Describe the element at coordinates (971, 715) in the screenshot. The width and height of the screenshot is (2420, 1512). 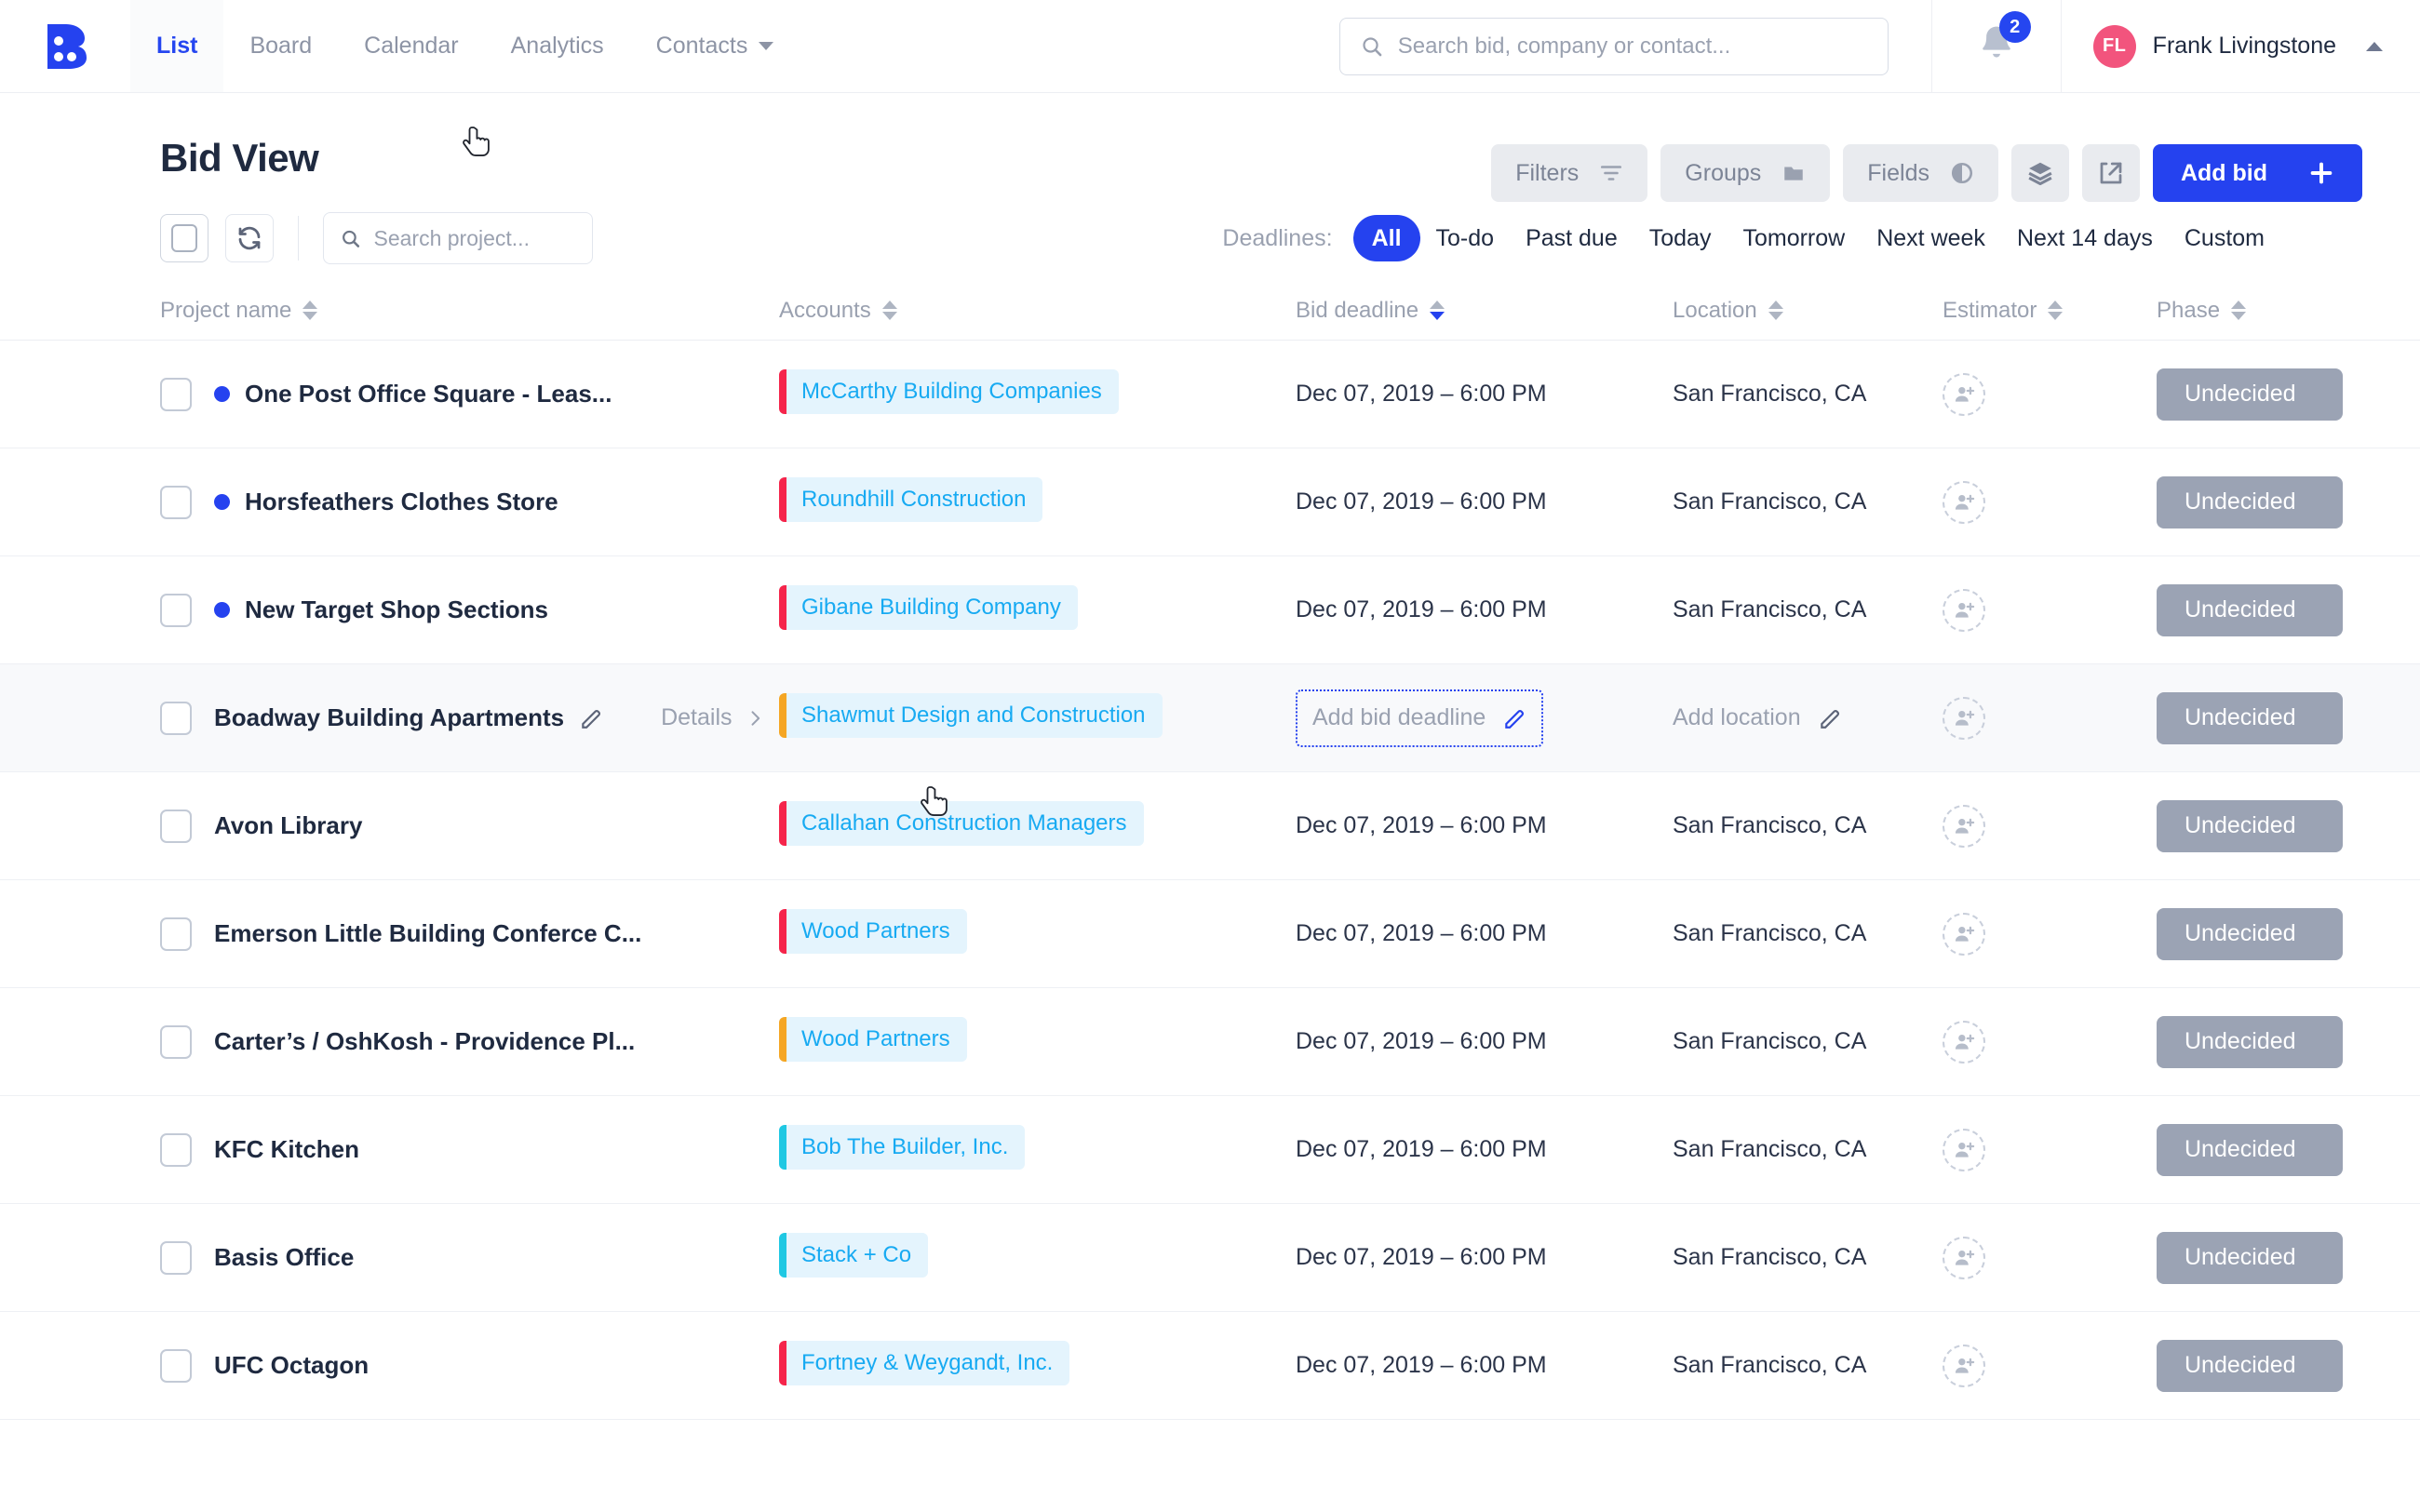
I see `account-tag: Shawmut Design and Construction` at that location.